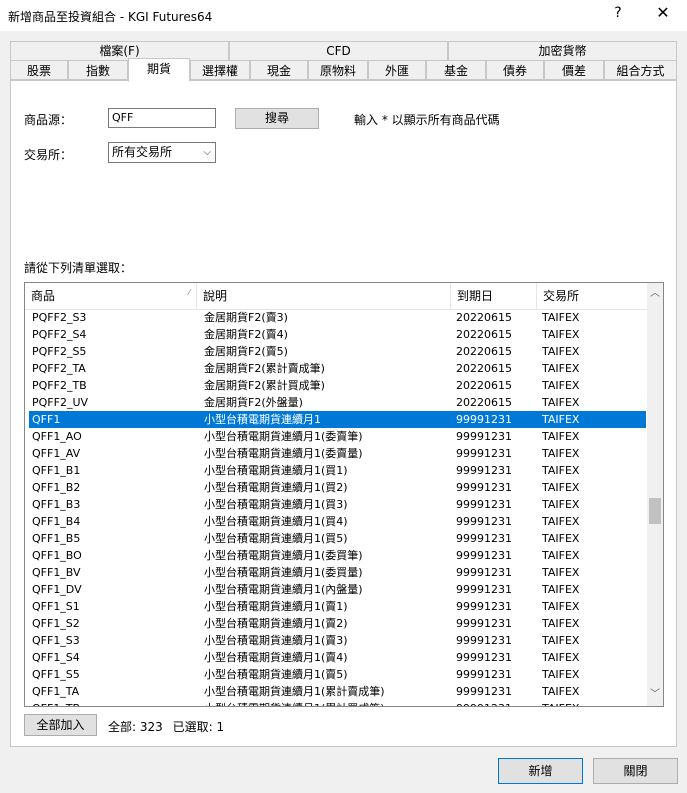 The width and height of the screenshot is (687, 793). What do you see at coordinates (56, 640) in the screenshot?
I see `product-code: QFF1_S3` at bounding box center [56, 640].